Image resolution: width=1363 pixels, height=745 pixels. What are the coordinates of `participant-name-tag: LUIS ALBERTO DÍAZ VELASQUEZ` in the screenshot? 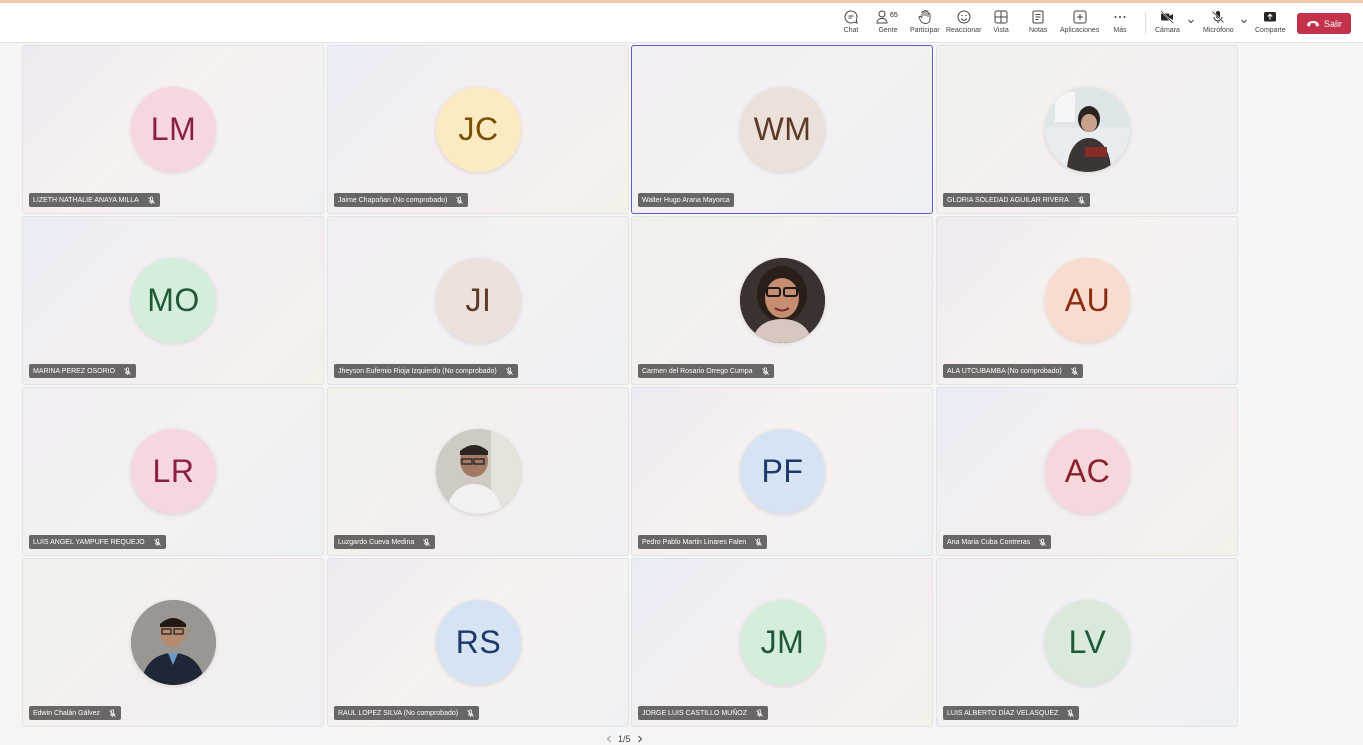 It's located at (1011, 713).